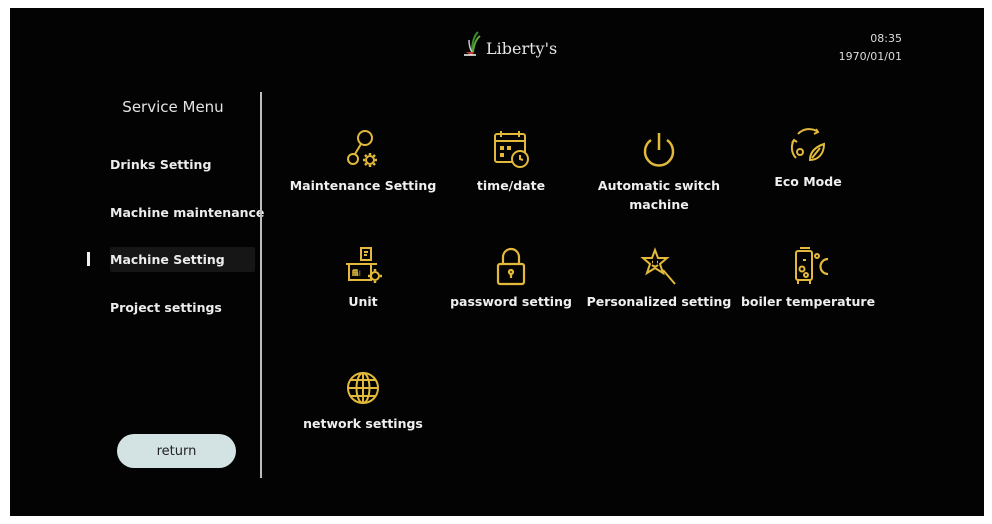 The height and width of the screenshot is (524, 992). I want to click on brand-logo: Liberty's, so click(508, 45).